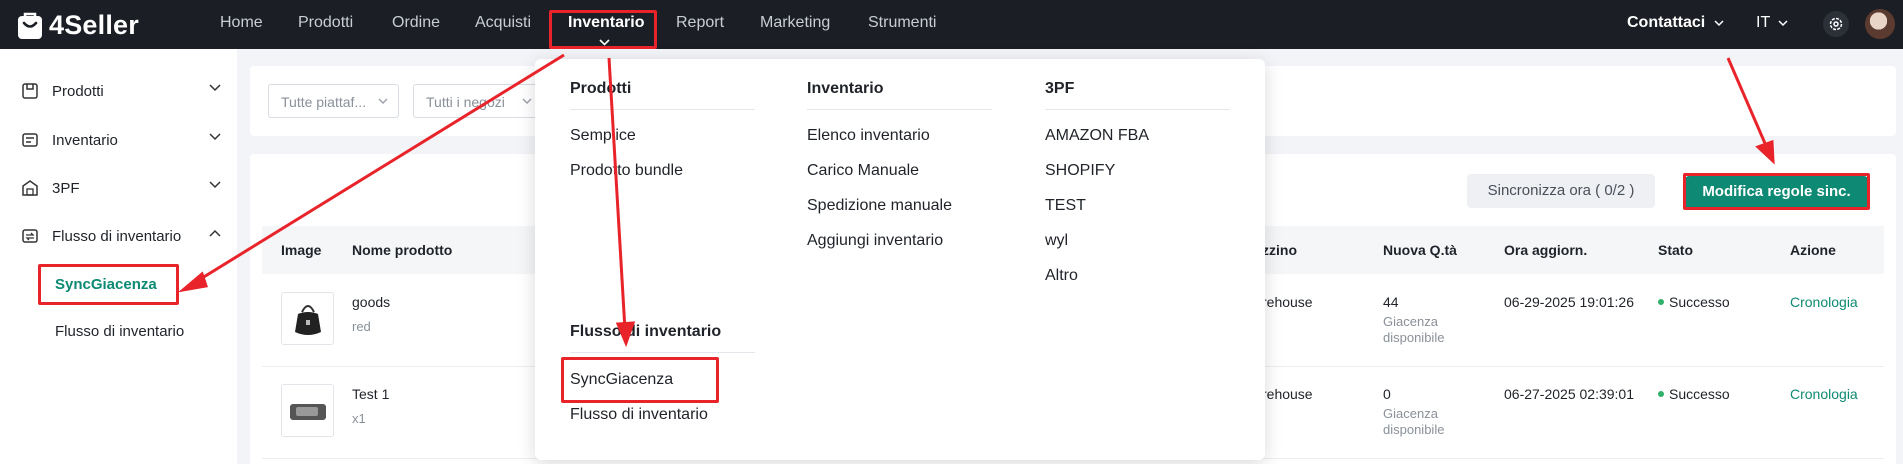 Image resolution: width=1903 pixels, height=464 pixels. Describe the element at coordinates (1747, 103) in the screenshot. I see `arrow-to-modify-rules` at that location.